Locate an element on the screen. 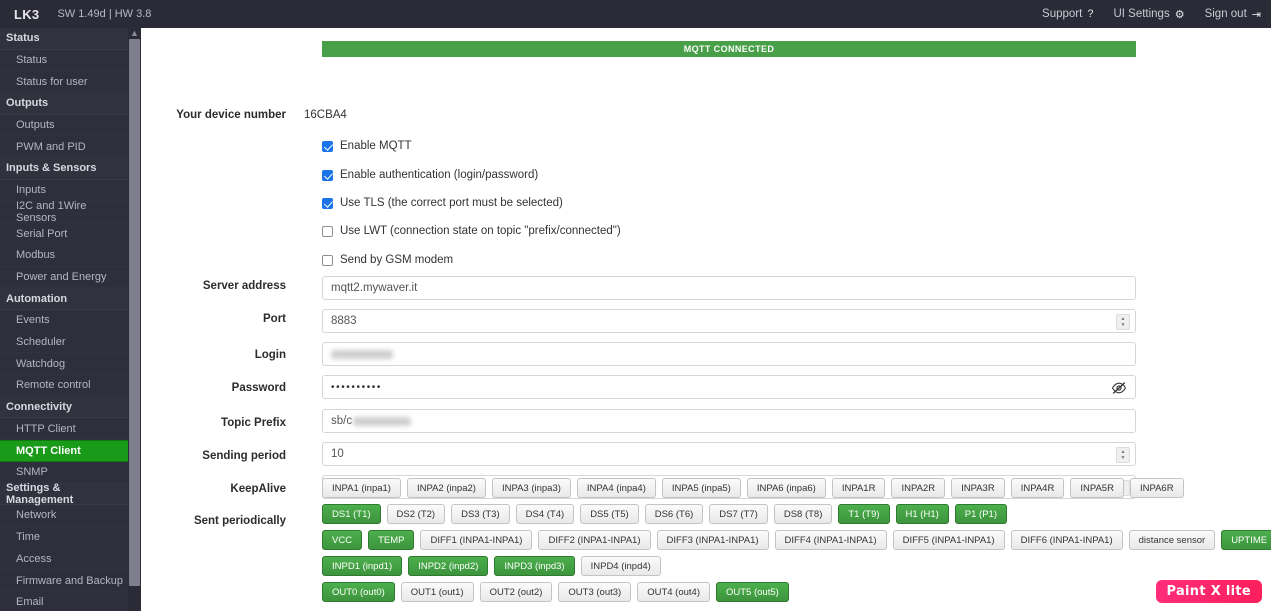 This screenshot has height=611, width=1271. sidebar-item-watchdog: Watchdog is located at coordinates (64, 364).